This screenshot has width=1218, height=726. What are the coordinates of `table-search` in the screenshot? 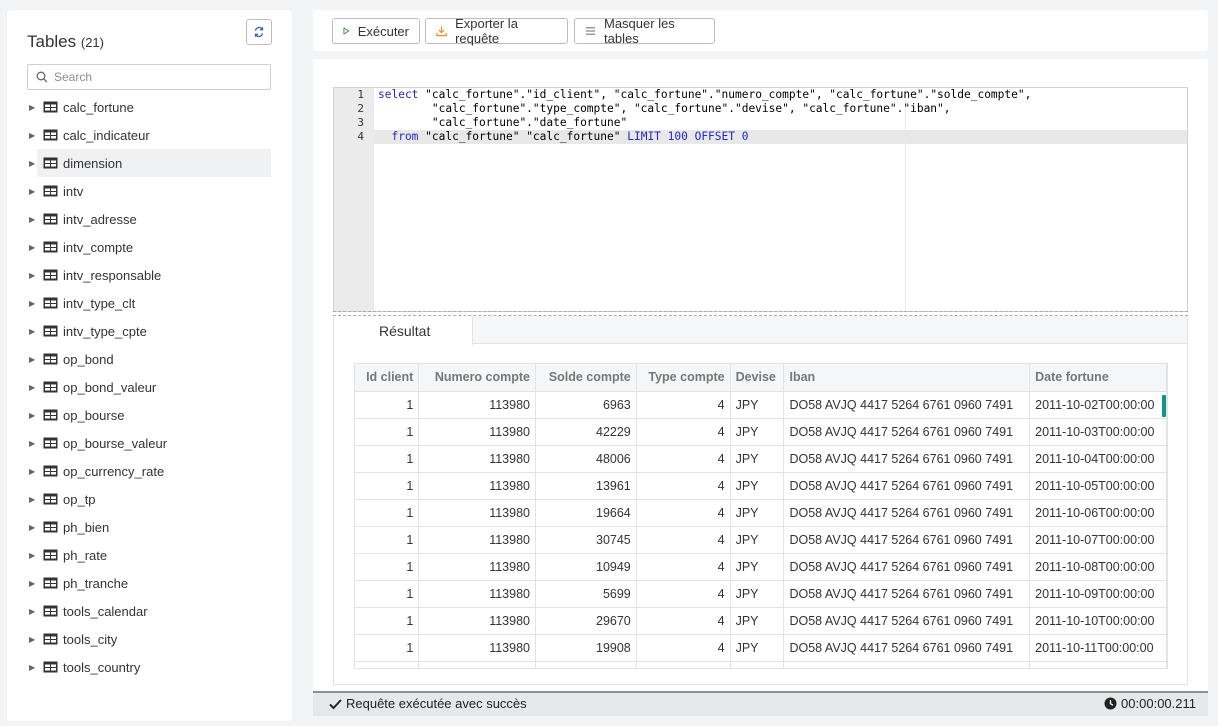 It's located at (149, 77).